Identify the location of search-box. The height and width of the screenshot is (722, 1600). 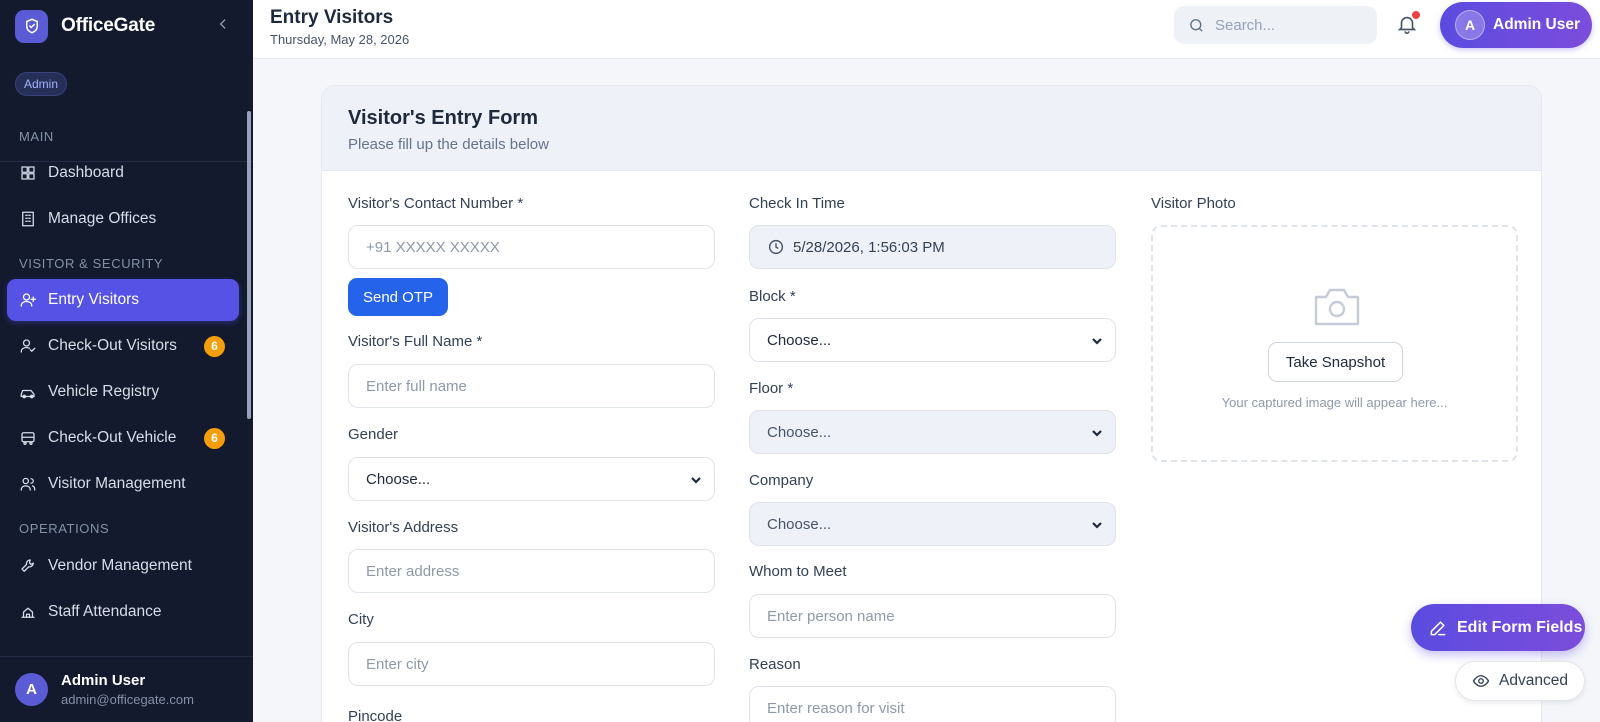
(1275, 25).